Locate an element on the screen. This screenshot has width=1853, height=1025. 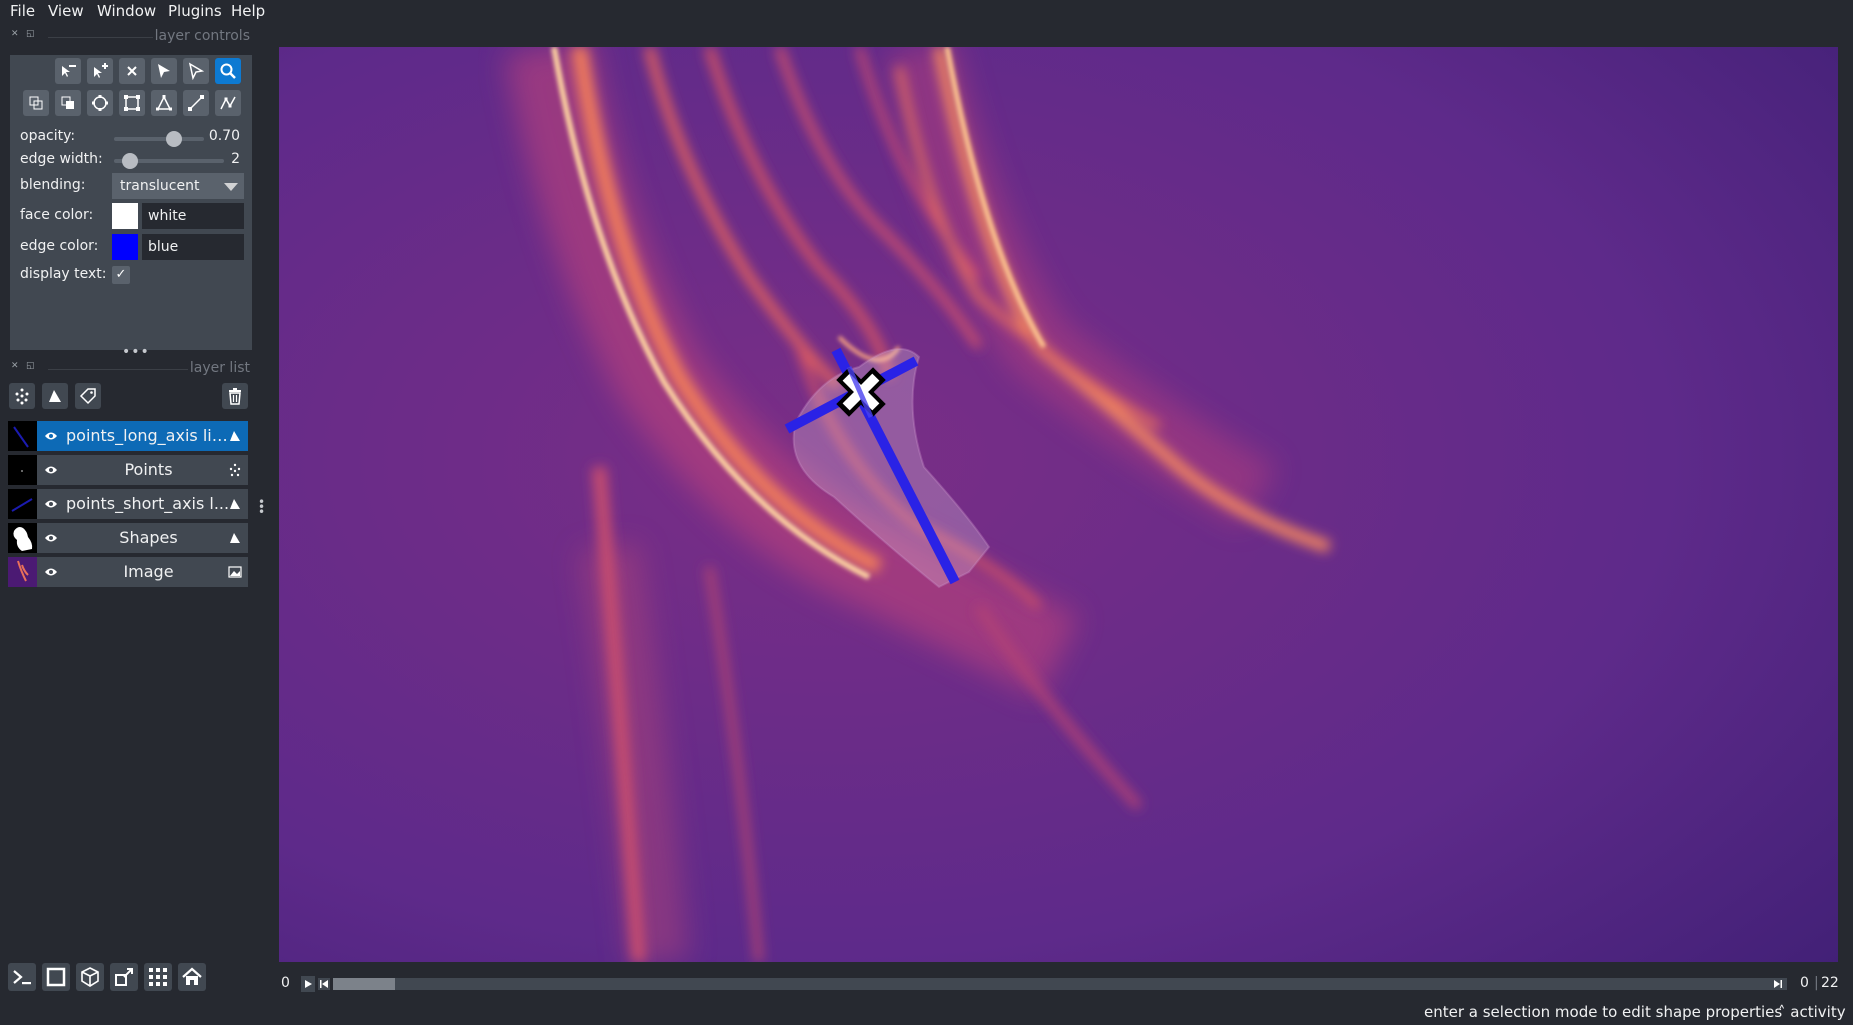
polygon-icon is located at coordinates (164, 103).